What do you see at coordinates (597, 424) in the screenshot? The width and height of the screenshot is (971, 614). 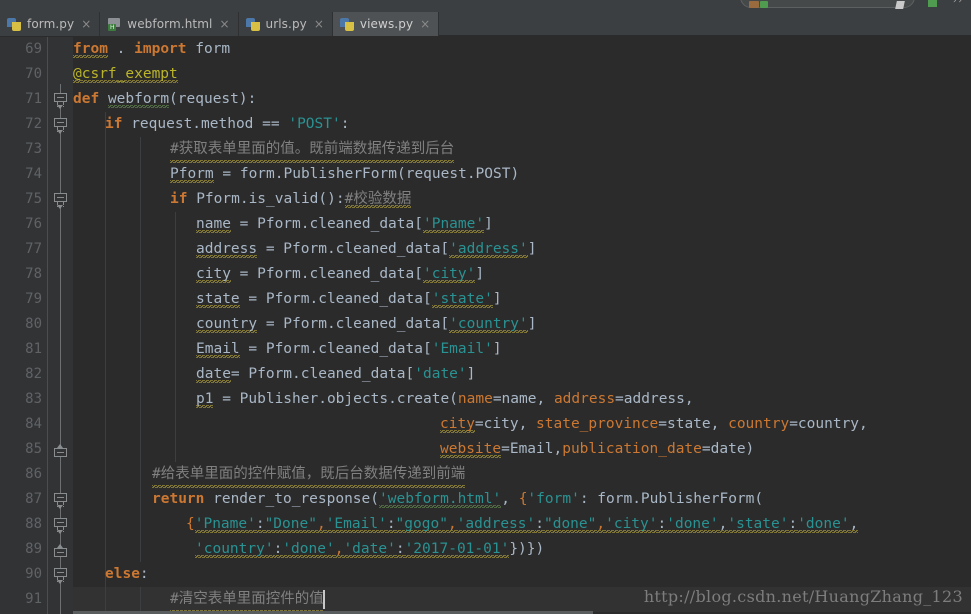 I see `token-kwarg: state_province` at bounding box center [597, 424].